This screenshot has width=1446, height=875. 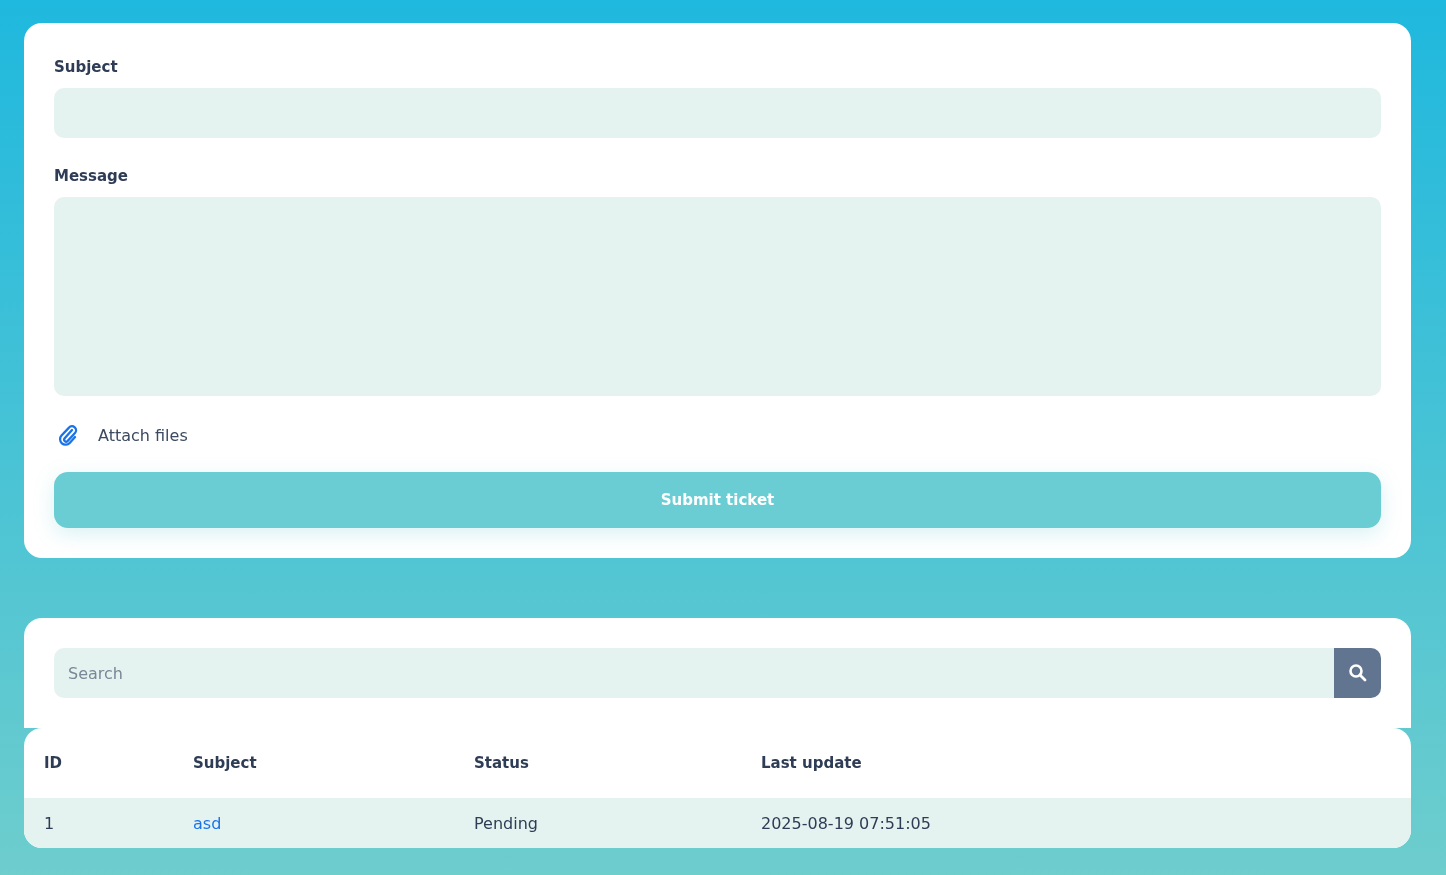 I want to click on subject-link: asd, so click(x=207, y=823).